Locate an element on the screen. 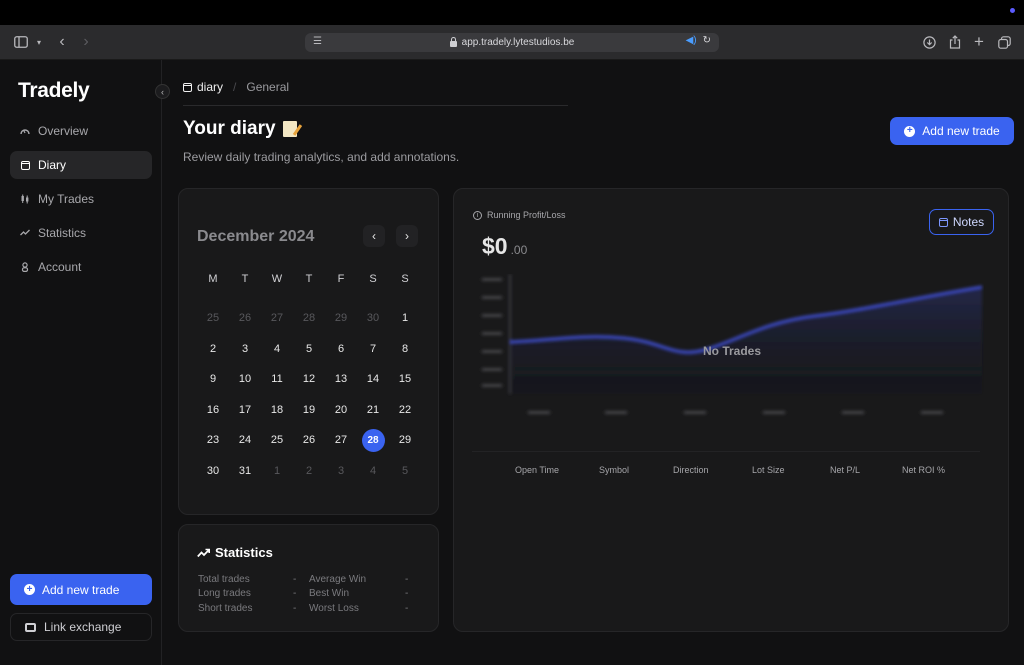  calendar-day-number: 21 is located at coordinates (373, 409).